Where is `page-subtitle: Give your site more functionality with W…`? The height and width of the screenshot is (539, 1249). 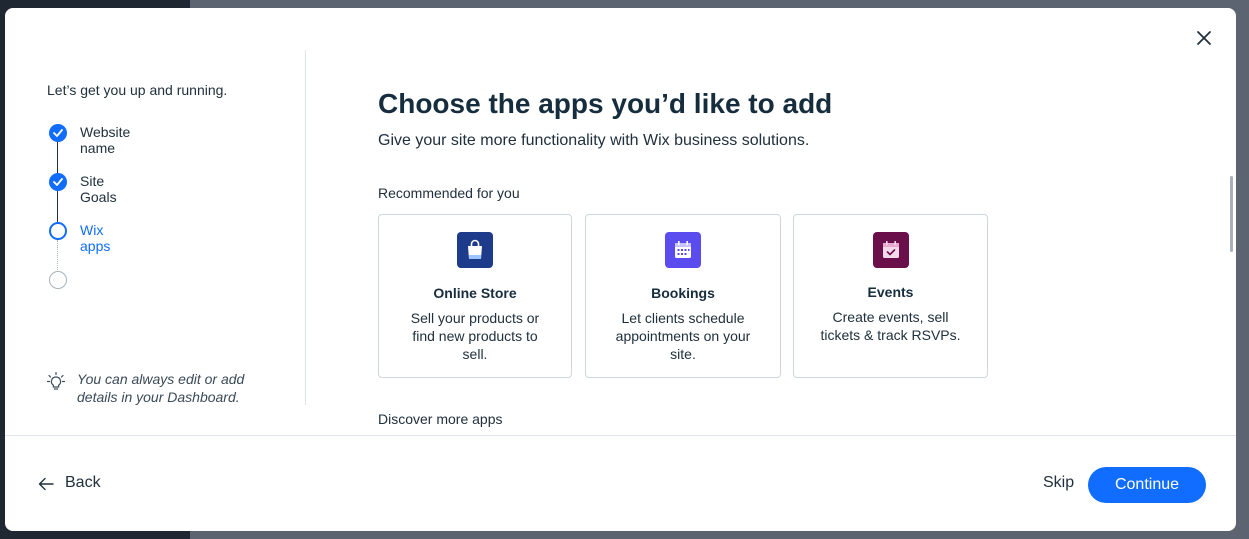 page-subtitle: Give your site more functionality with W… is located at coordinates (594, 140).